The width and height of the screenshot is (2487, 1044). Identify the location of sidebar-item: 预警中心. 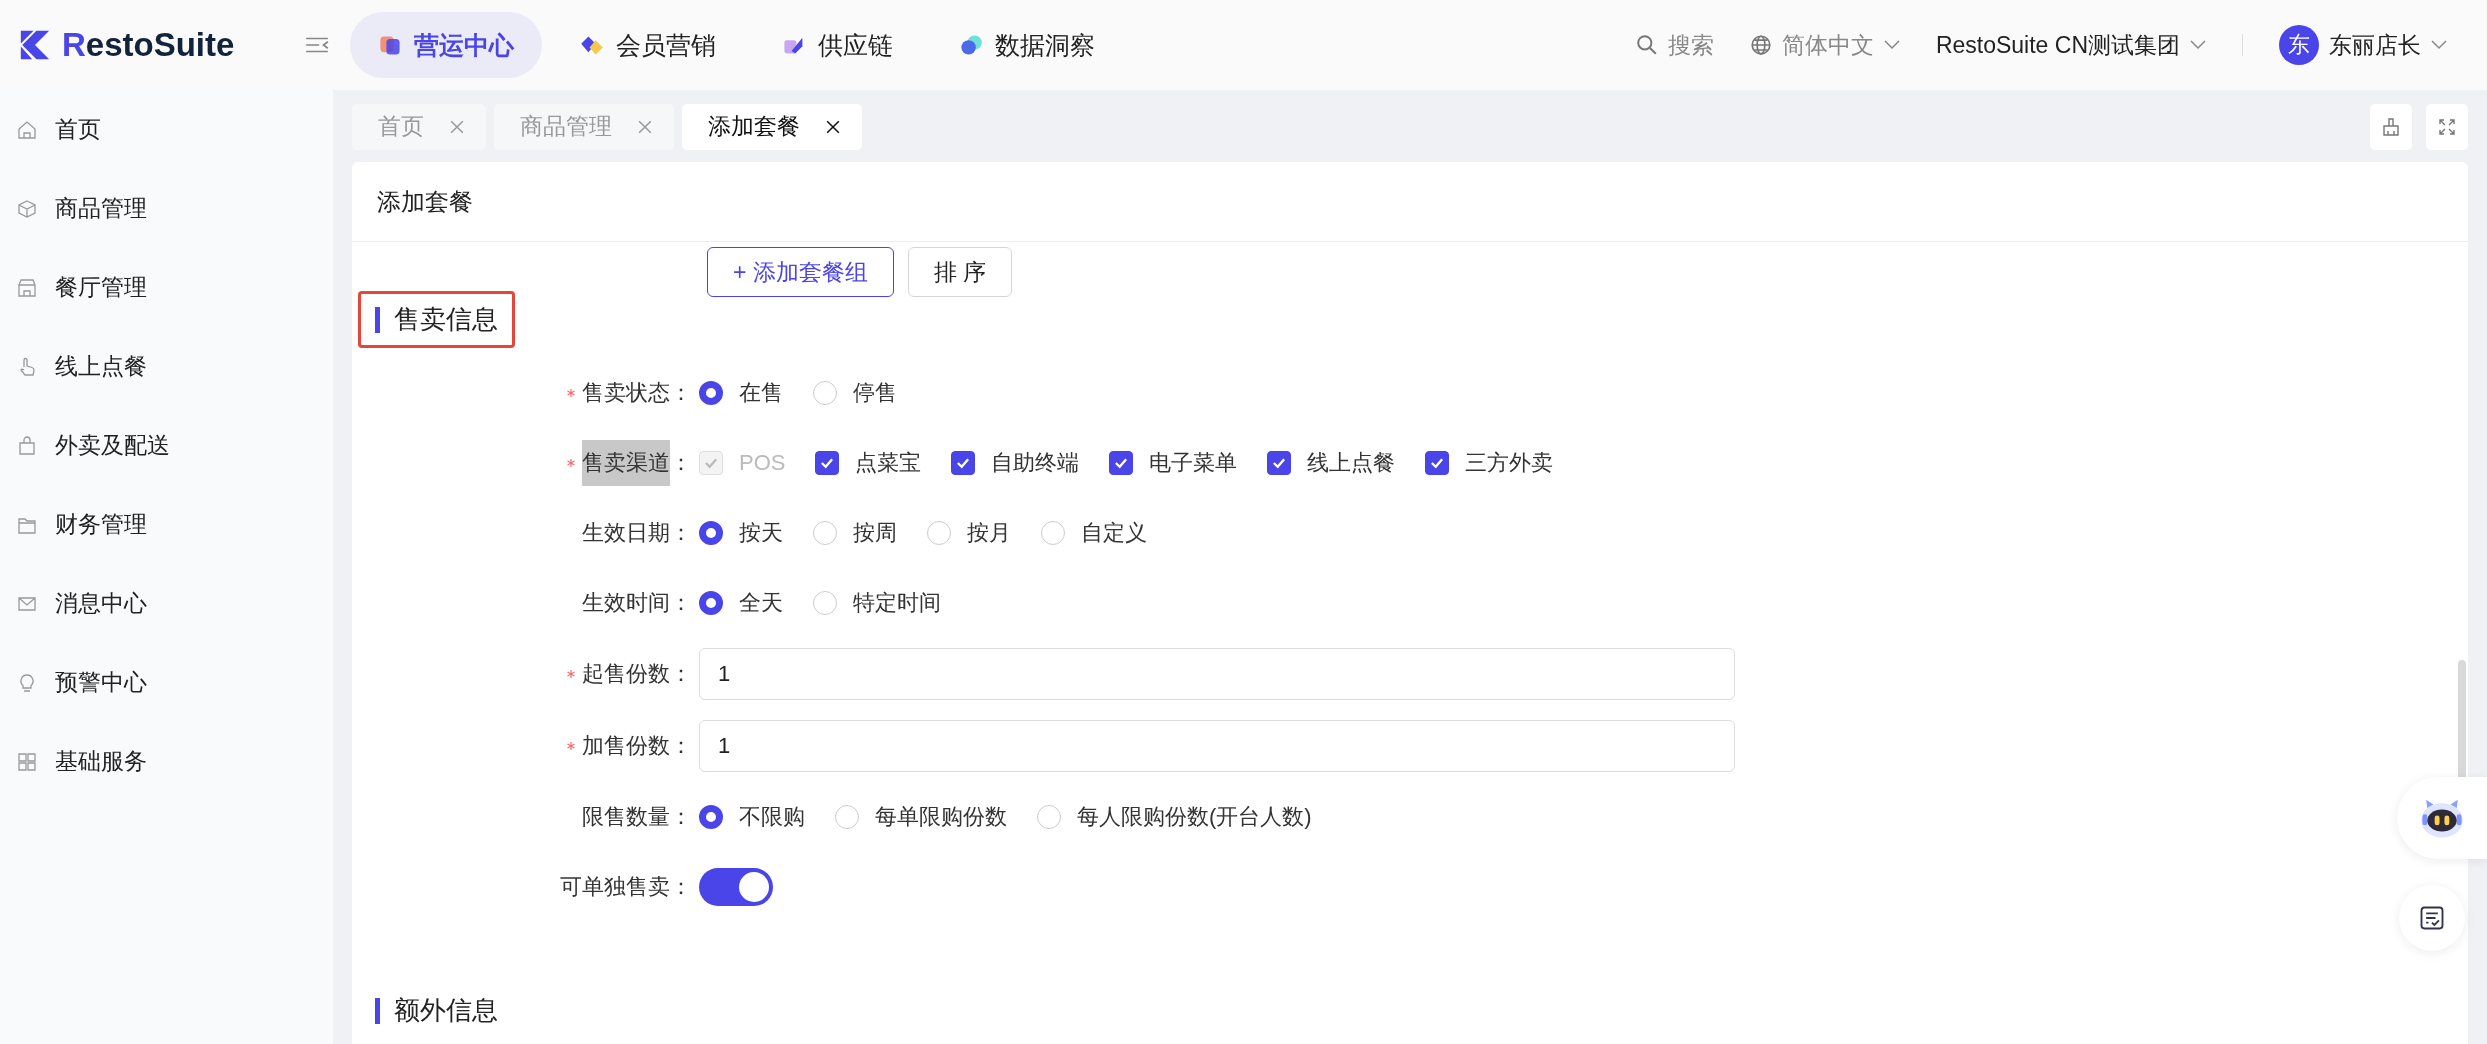
(166, 682).